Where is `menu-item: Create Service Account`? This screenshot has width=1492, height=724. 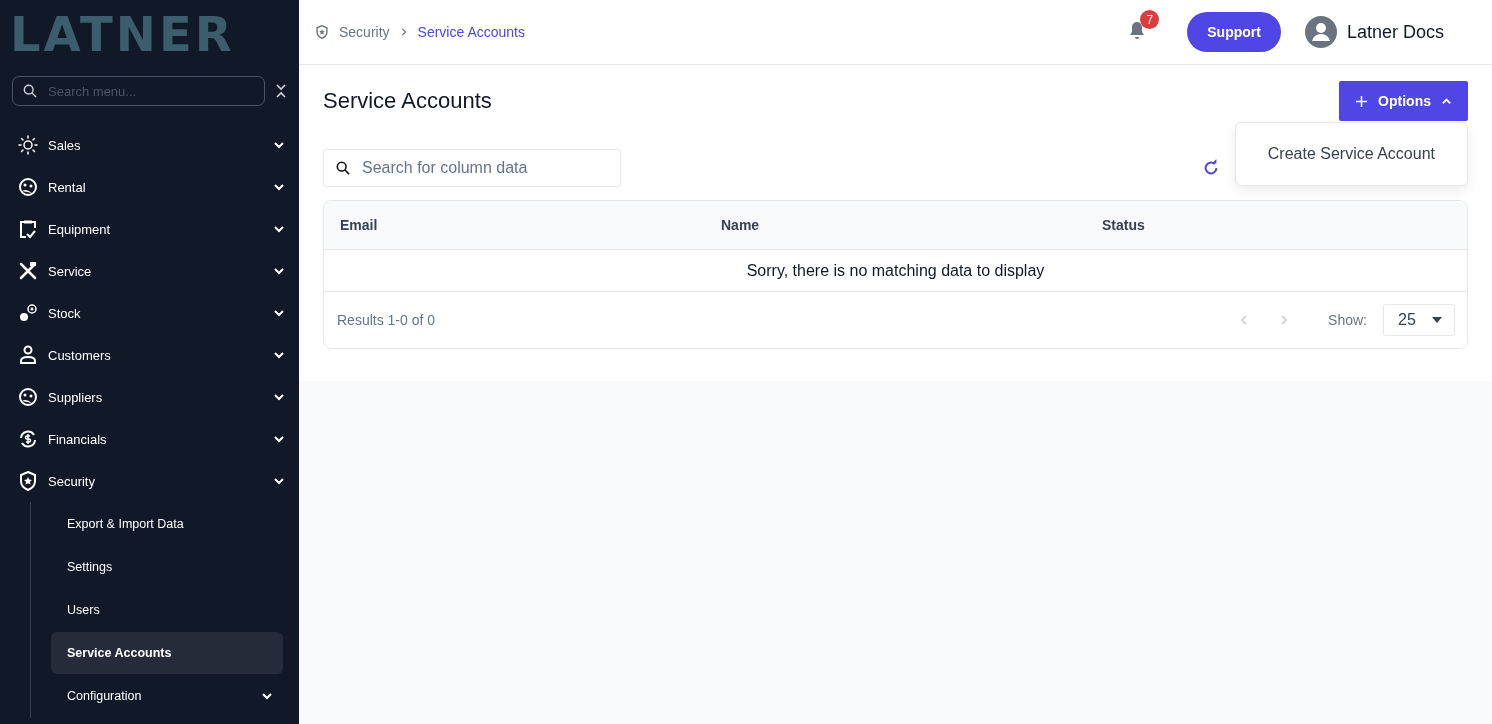 menu-item: Create Service Account is located at coordinates (1351, 154).